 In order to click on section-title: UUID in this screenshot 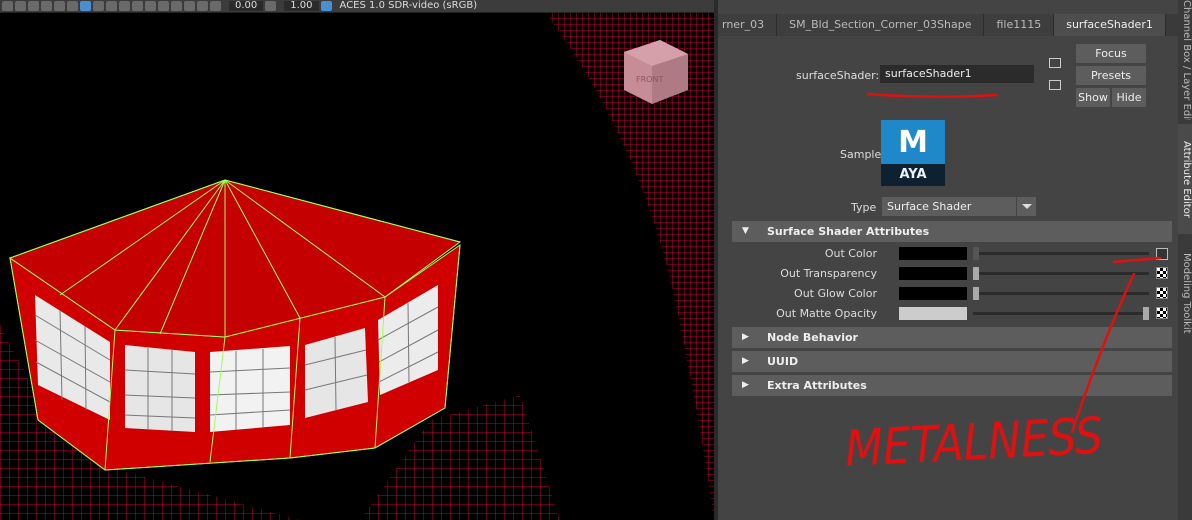, I will do `click(783, 361)`.